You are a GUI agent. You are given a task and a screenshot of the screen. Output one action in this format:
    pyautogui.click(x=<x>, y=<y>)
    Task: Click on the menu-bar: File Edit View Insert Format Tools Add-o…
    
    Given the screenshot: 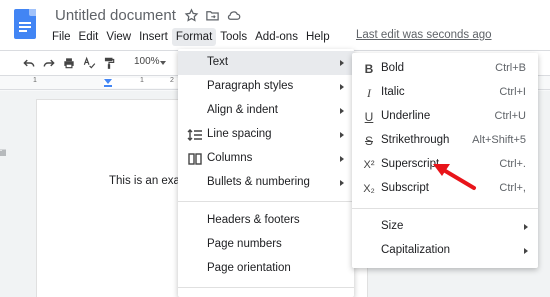 What is the action you would take?
    pyautogui.click(x=191, y=37)
    